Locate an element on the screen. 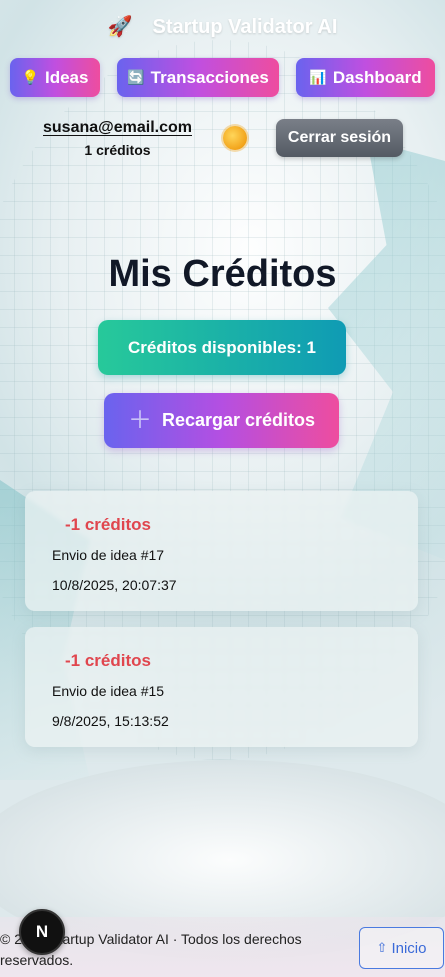  sun-icon is located at coordinates (235, 138).